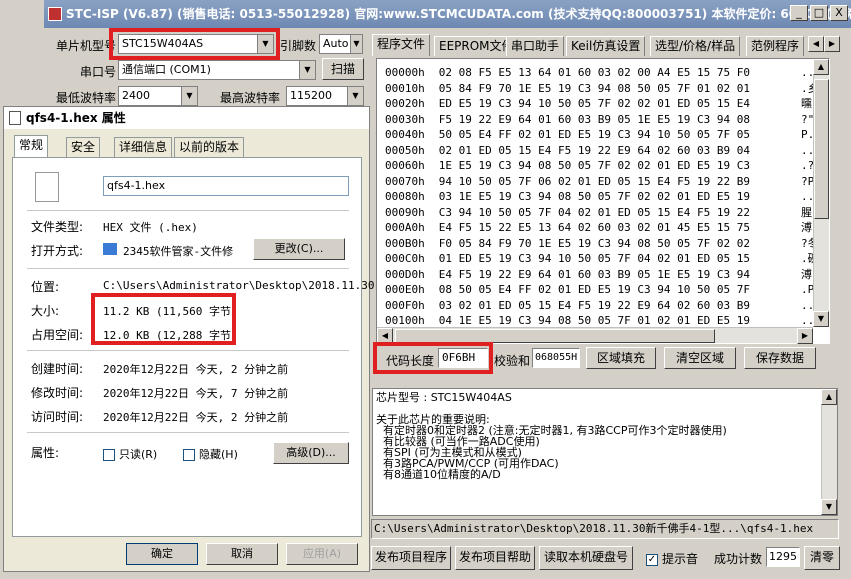 The width and height of the screenshot is (851, 579). Describe the element at coordinates (385, 336) in the screenshot. I see `scroll-left-icon: ◀` at that location.